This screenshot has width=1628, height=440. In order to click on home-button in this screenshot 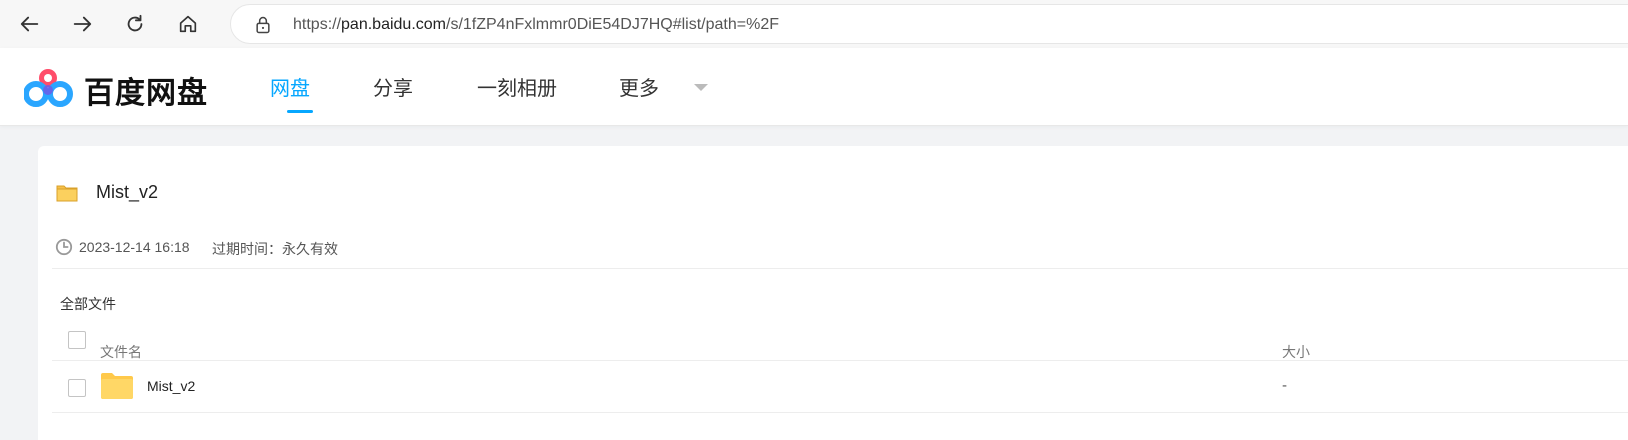, I will do `click(188, 24)`.